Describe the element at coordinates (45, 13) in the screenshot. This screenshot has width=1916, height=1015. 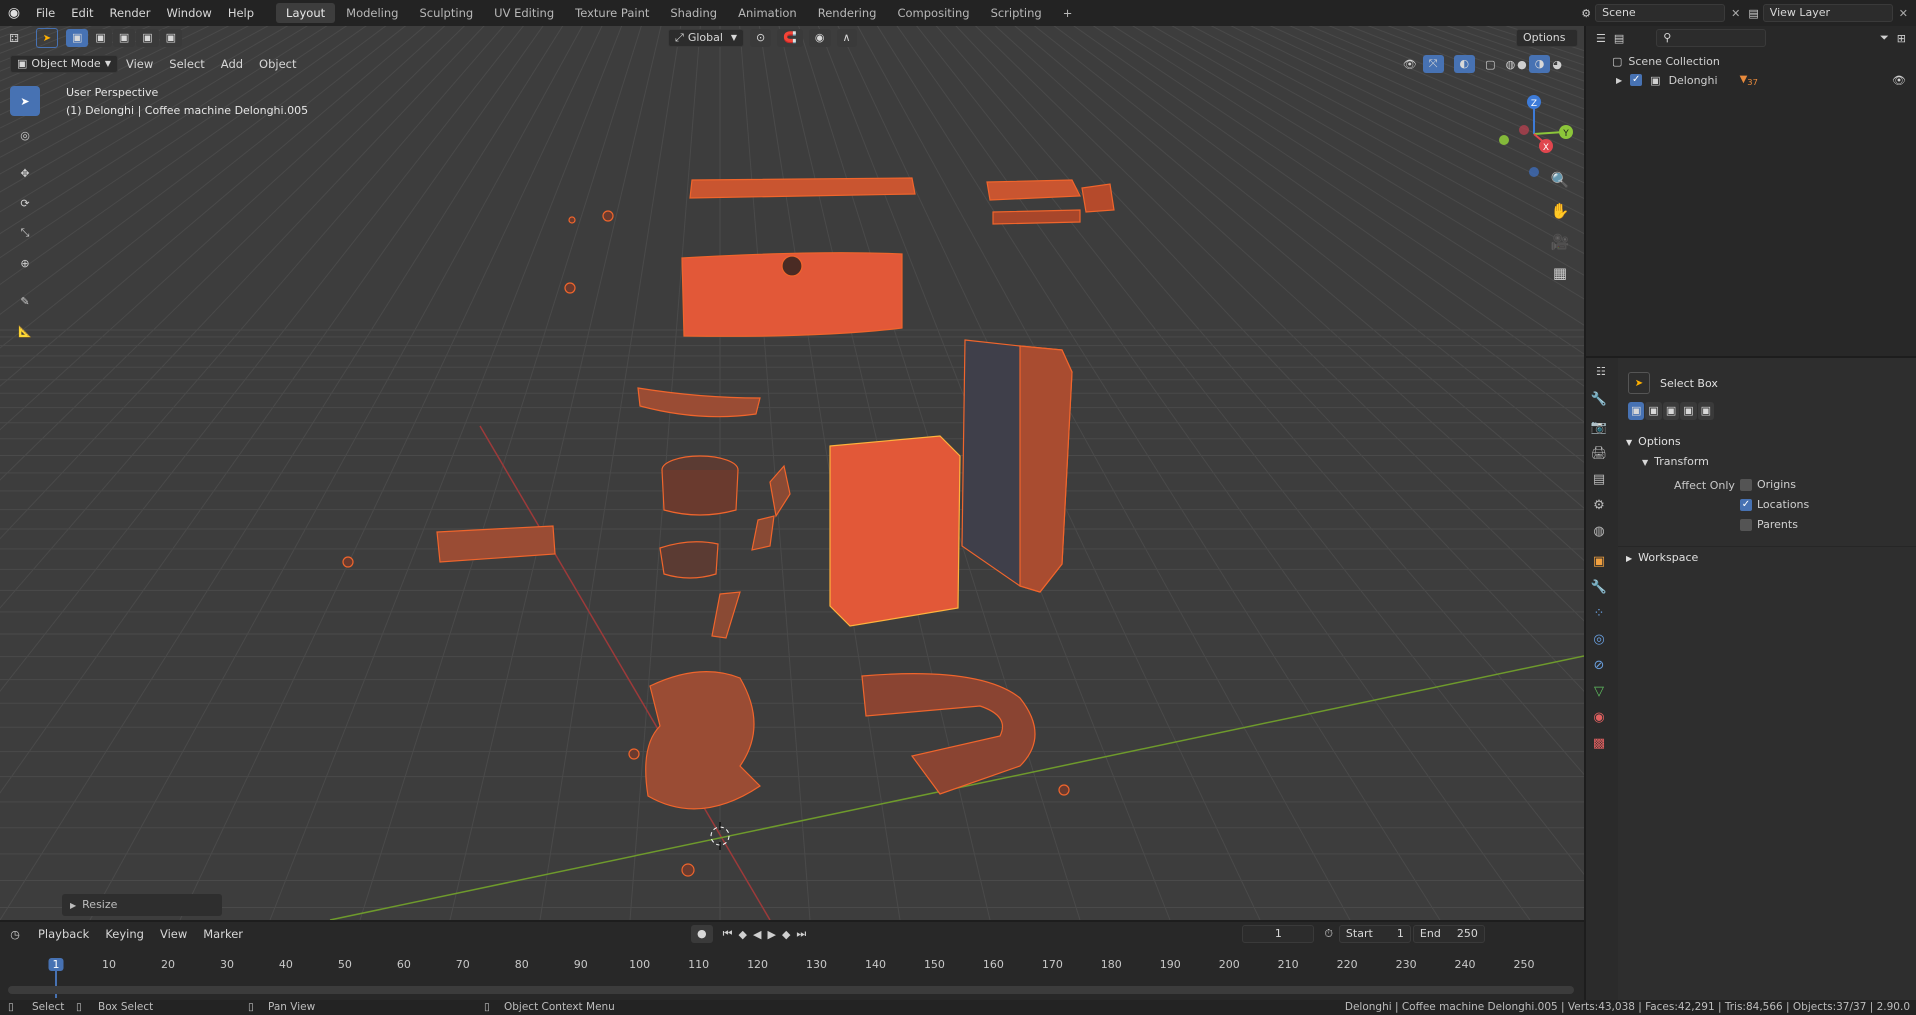
I see `menu-file: File` at that location.